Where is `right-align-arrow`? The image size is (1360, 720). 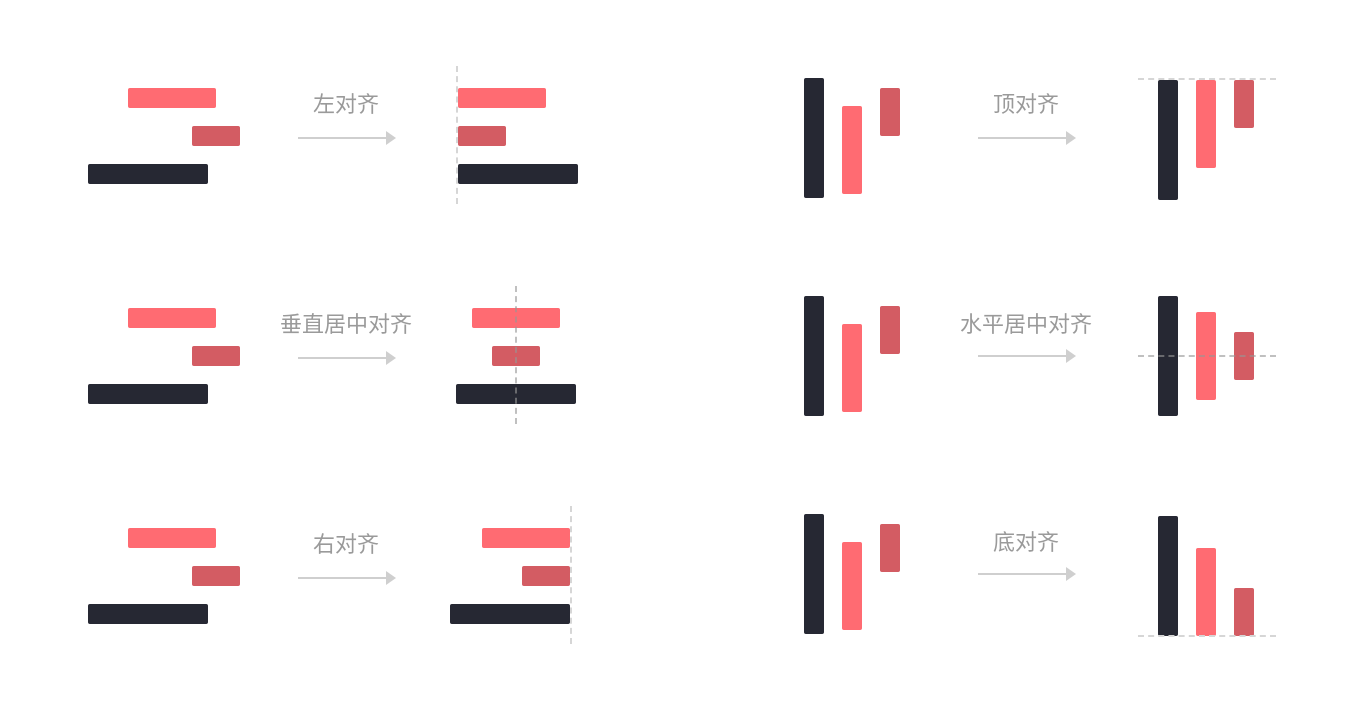 right-align-arrow is located at coordinates (347, 578).